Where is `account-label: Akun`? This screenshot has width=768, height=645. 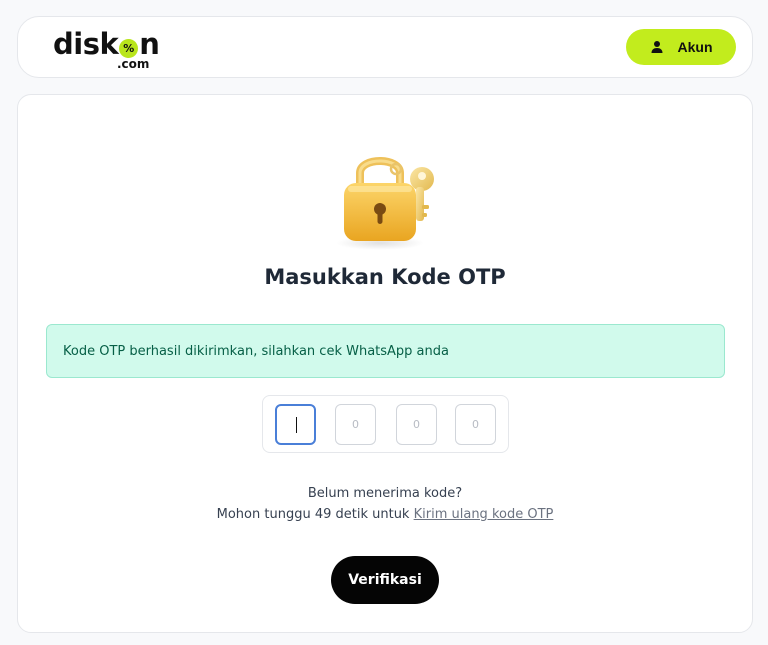
account-label: Akun is located at coordinates (695, 47).